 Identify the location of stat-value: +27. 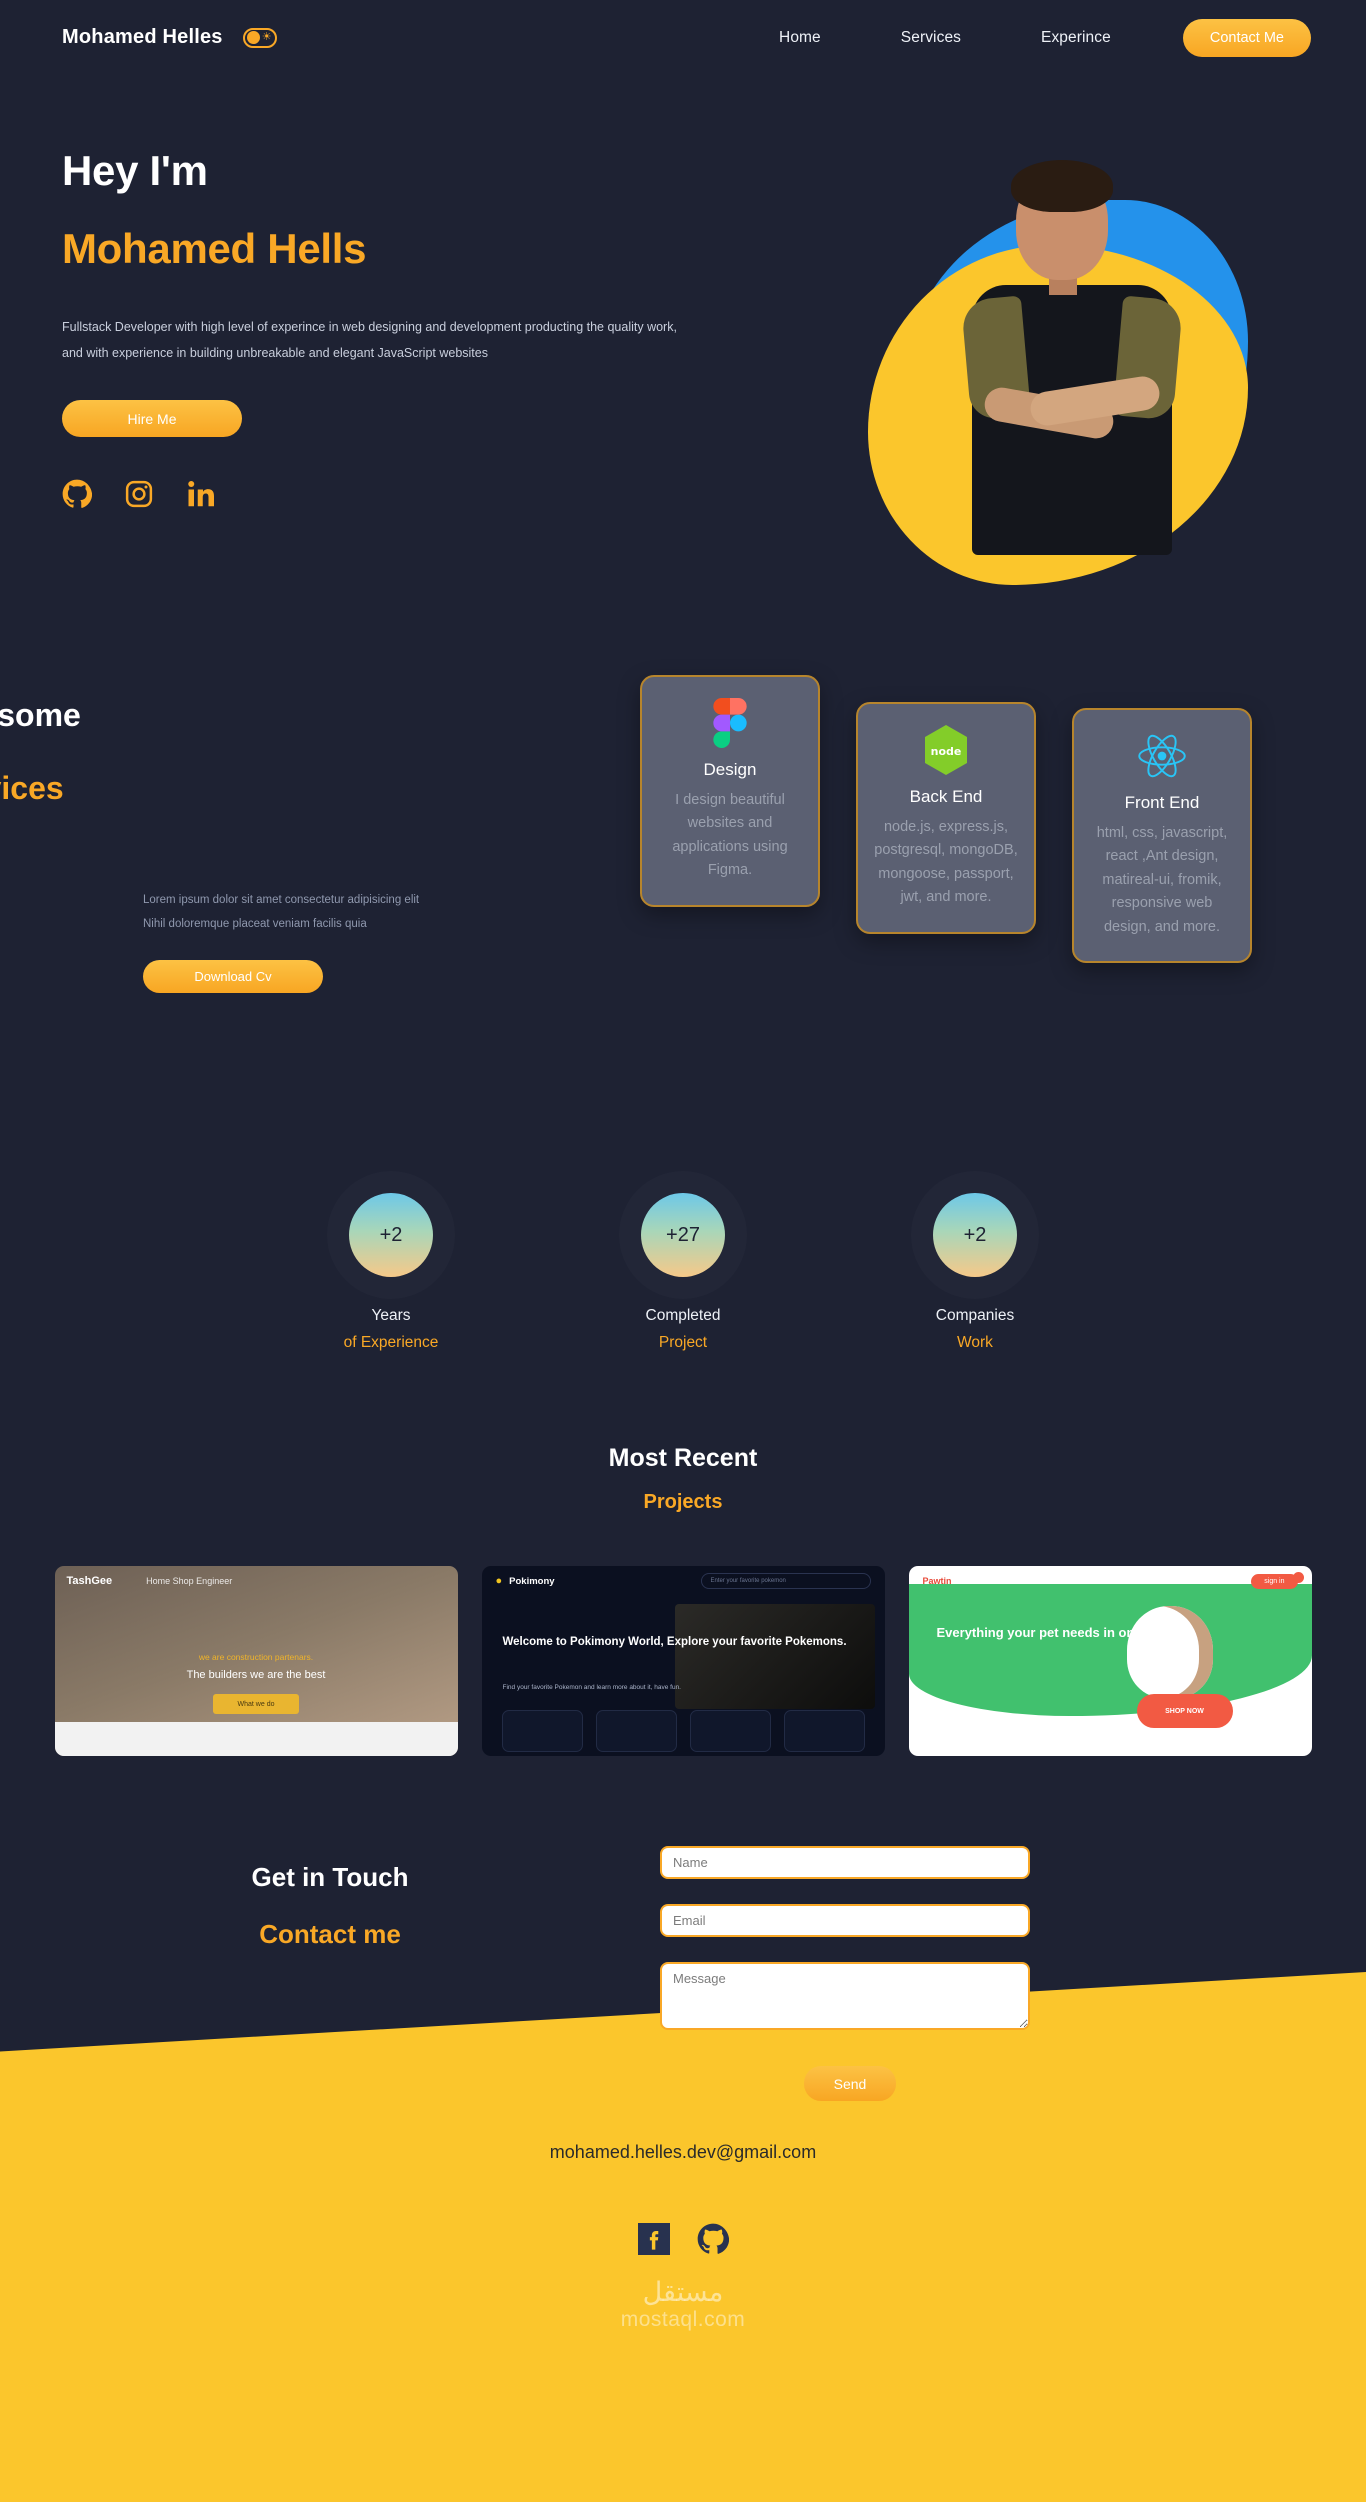
(683, 1235).